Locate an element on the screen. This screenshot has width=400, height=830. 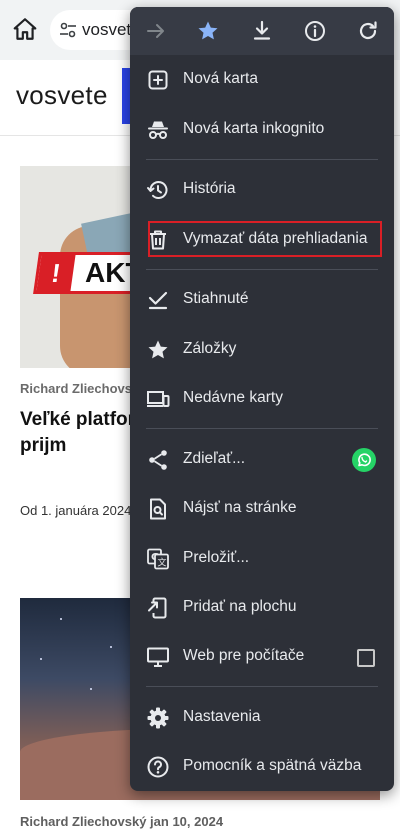
download-icon is located at coordinates (262, 31).